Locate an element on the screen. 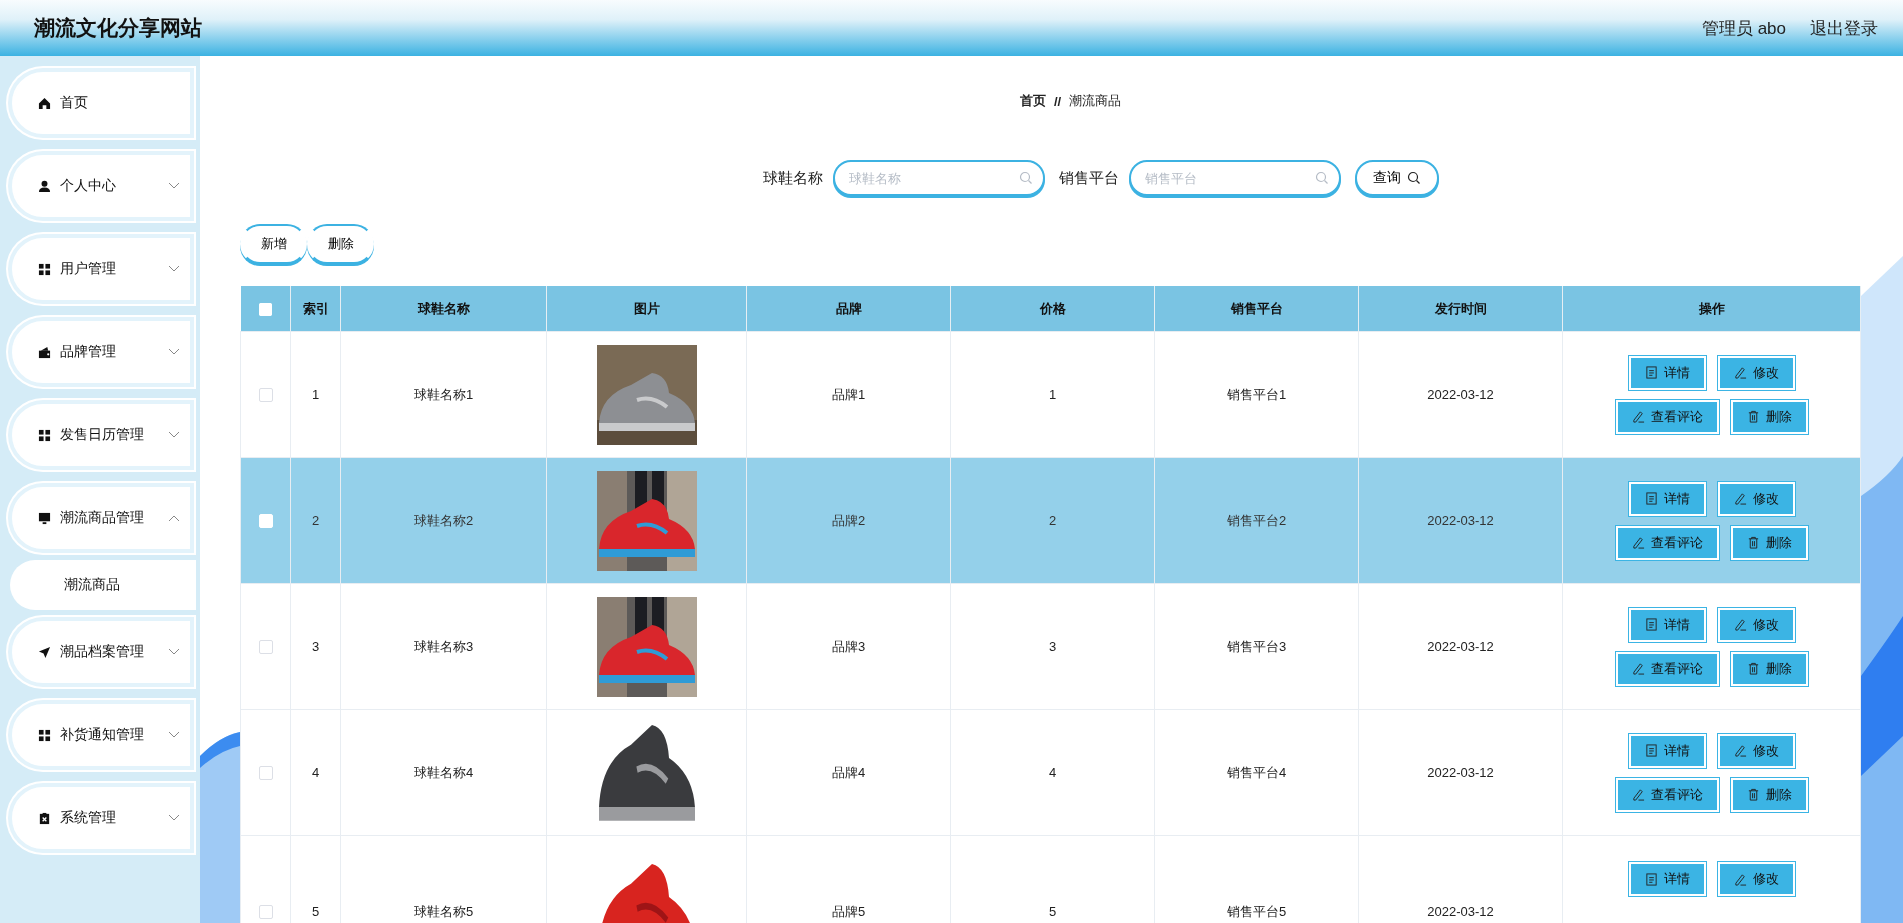 The image size is (1903, 923). logout-link: 退出登录 is located at coordinates (1844, 28).